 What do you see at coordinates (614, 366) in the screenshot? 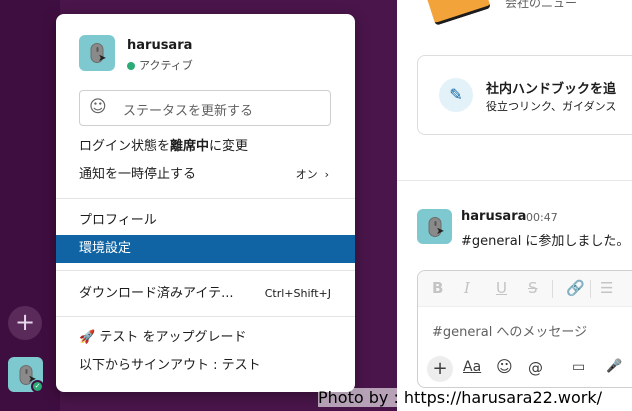
I see `audio-clip-button: 🎤` at bounding box center [614, 366].